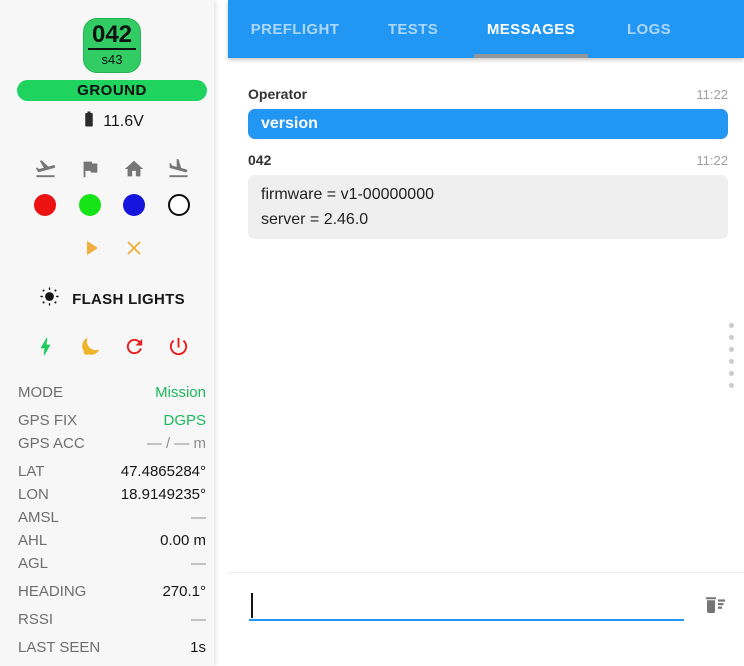 The image size is (744, 666). Describe the element at coordinates (123, 121) in the screenshot. I see `battery-voltage: 11.6V` at that location.